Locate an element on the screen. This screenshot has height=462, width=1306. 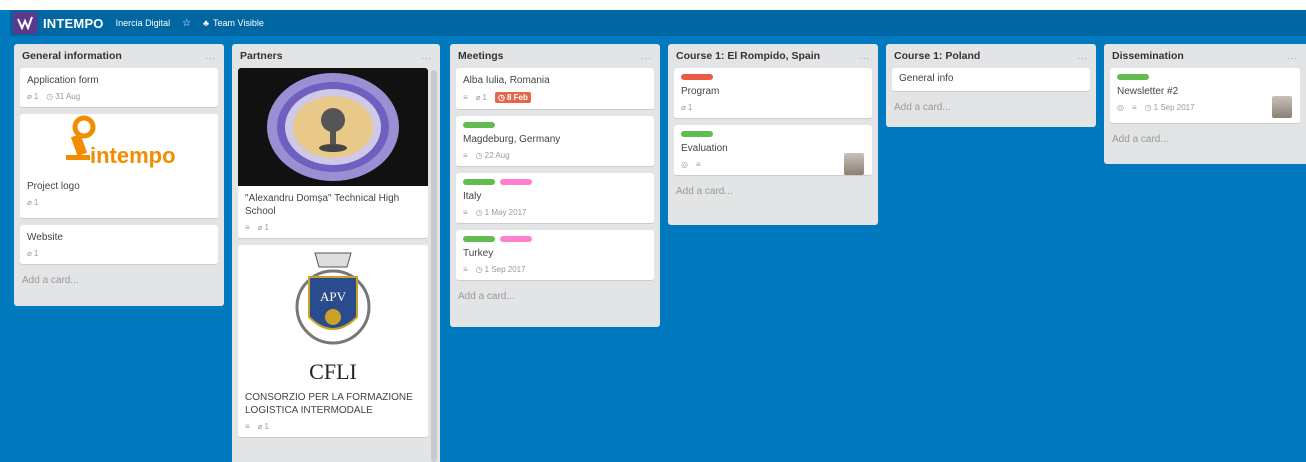
label-red is located at coordinates (697, 77).